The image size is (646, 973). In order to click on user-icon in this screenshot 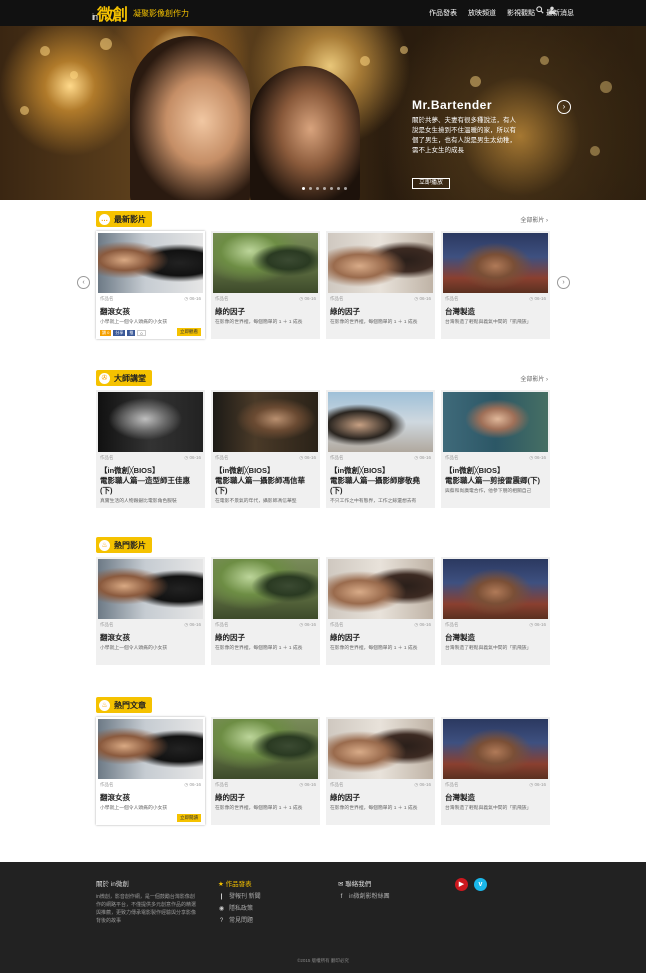, I will do `click(552, 12)`.